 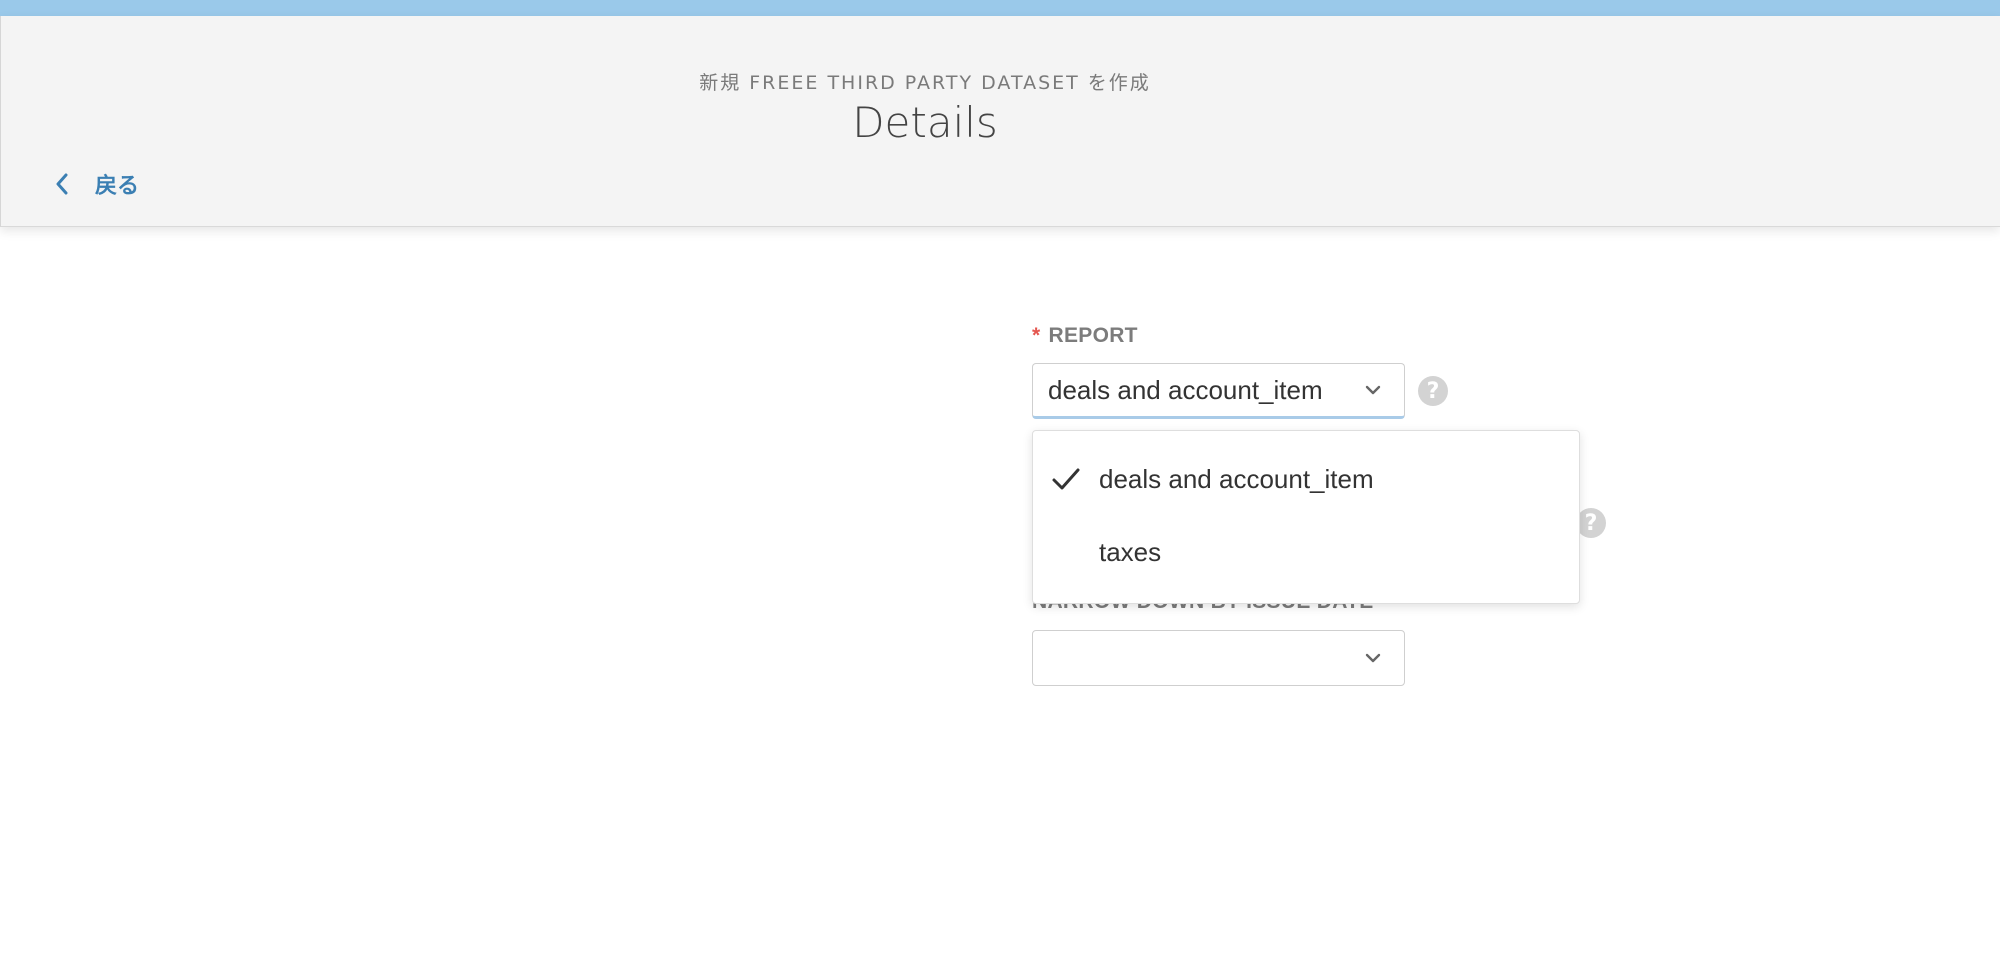 I want to click on second-field-help-icon: ?, so click(x=1591, y=523).